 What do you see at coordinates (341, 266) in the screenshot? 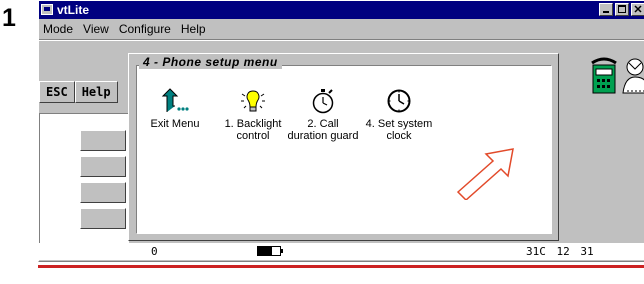
I see `red-divider` at bounding box center [341, 266].